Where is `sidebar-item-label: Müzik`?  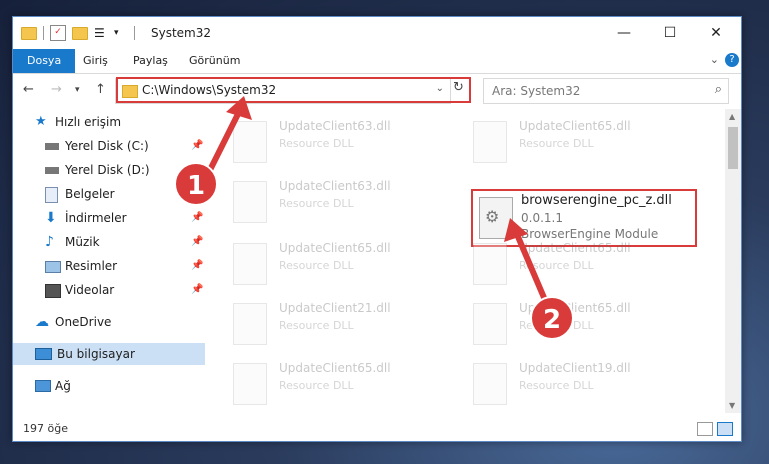
sidebar-item-label: Müzik is located at coordinates (82, 242).